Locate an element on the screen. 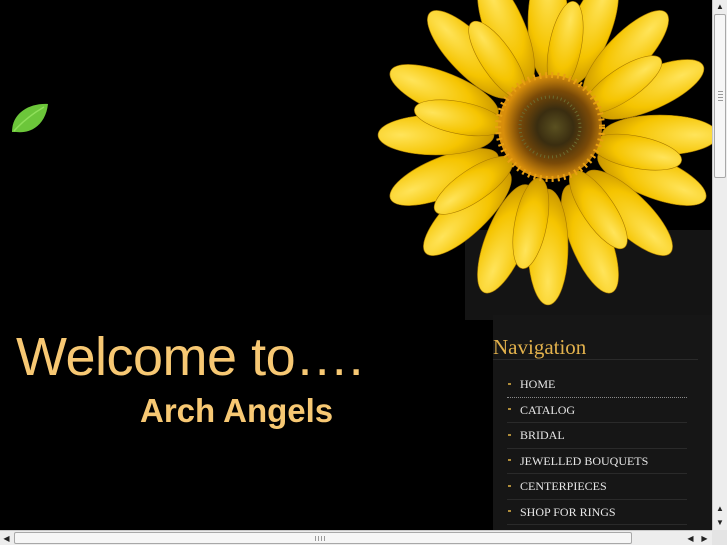 This screenshot has width=727, height=545. nav-item-label: BRIDAL is located at coordinates (542, 435).